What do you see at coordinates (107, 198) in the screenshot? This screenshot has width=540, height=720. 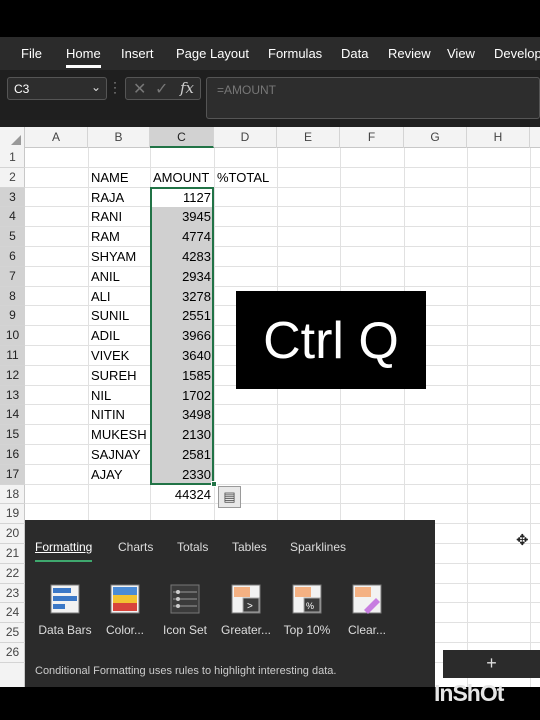 I see `name-cell: RAJA` at bounding box center [107, 198].